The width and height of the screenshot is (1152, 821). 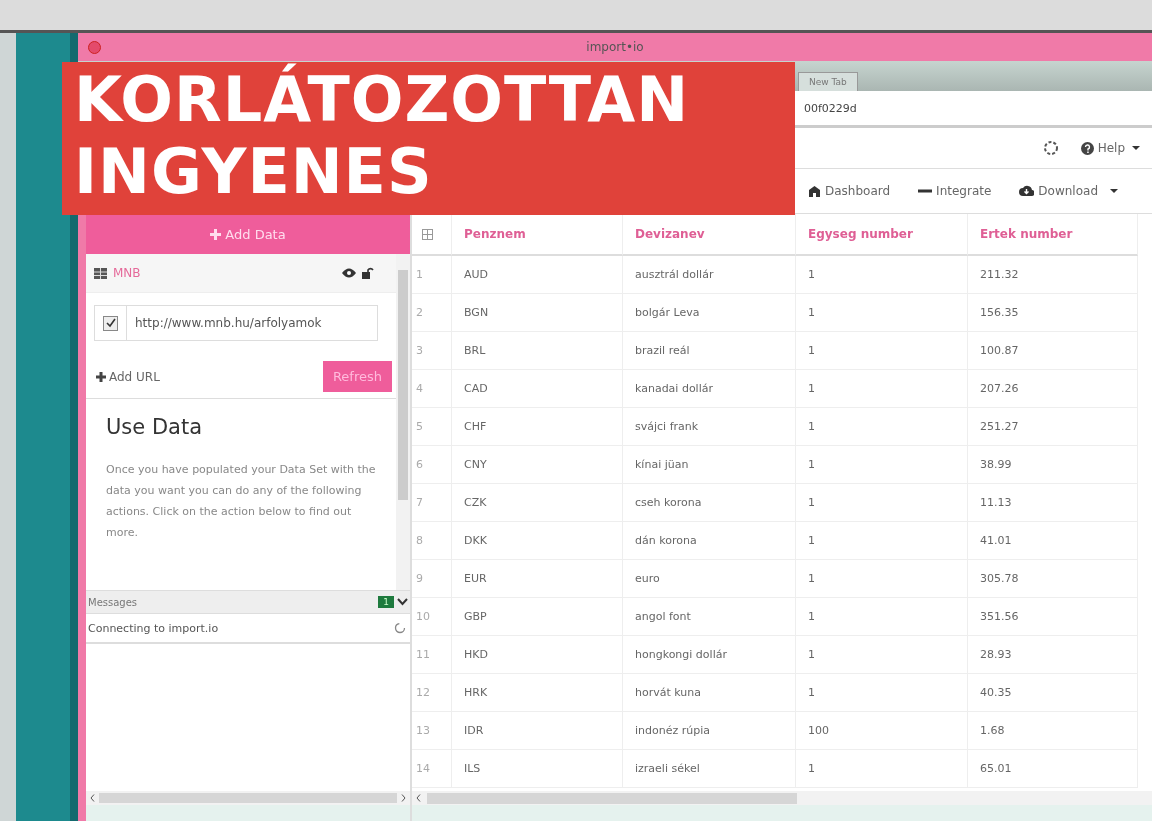 I want to click on row-number: 7, so click(x=432, y=503).